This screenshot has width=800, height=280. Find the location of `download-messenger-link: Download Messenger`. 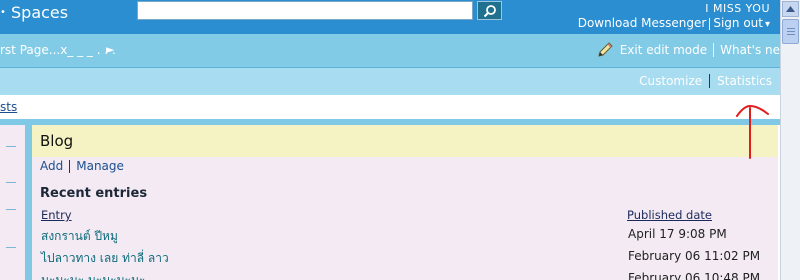

download-messenger-link: Download Messenger is located at coordinates (642, 23).